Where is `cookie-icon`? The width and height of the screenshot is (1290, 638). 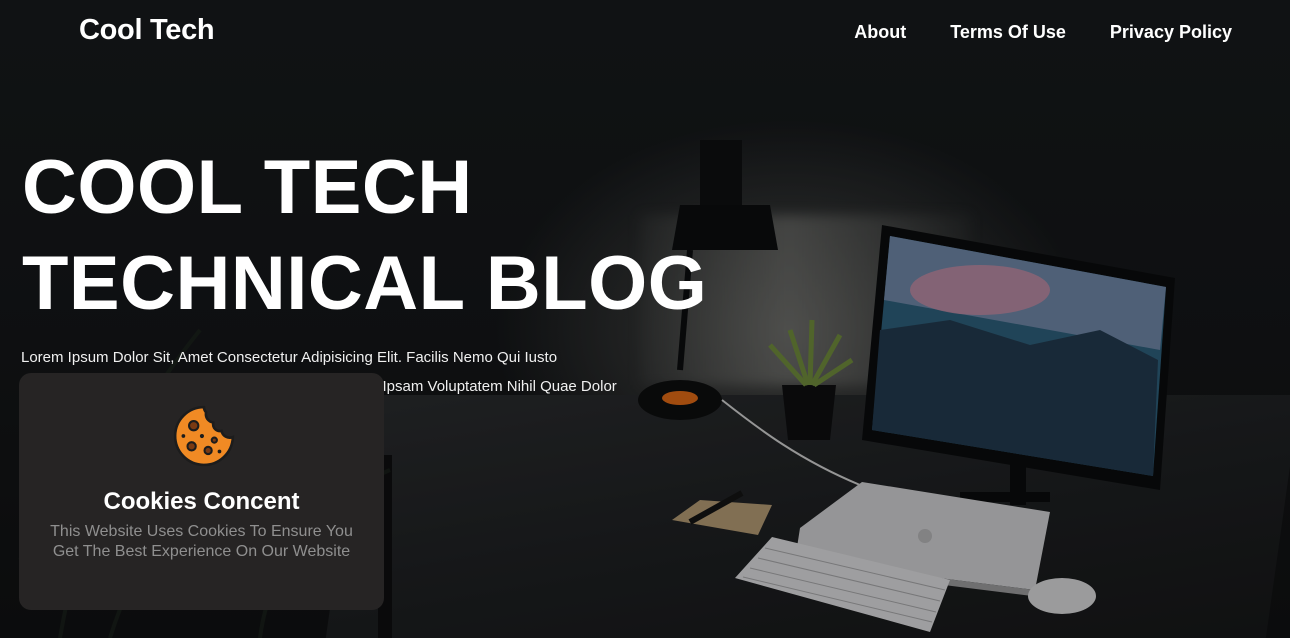 cookie-icon is located at coordinates (204, 436).